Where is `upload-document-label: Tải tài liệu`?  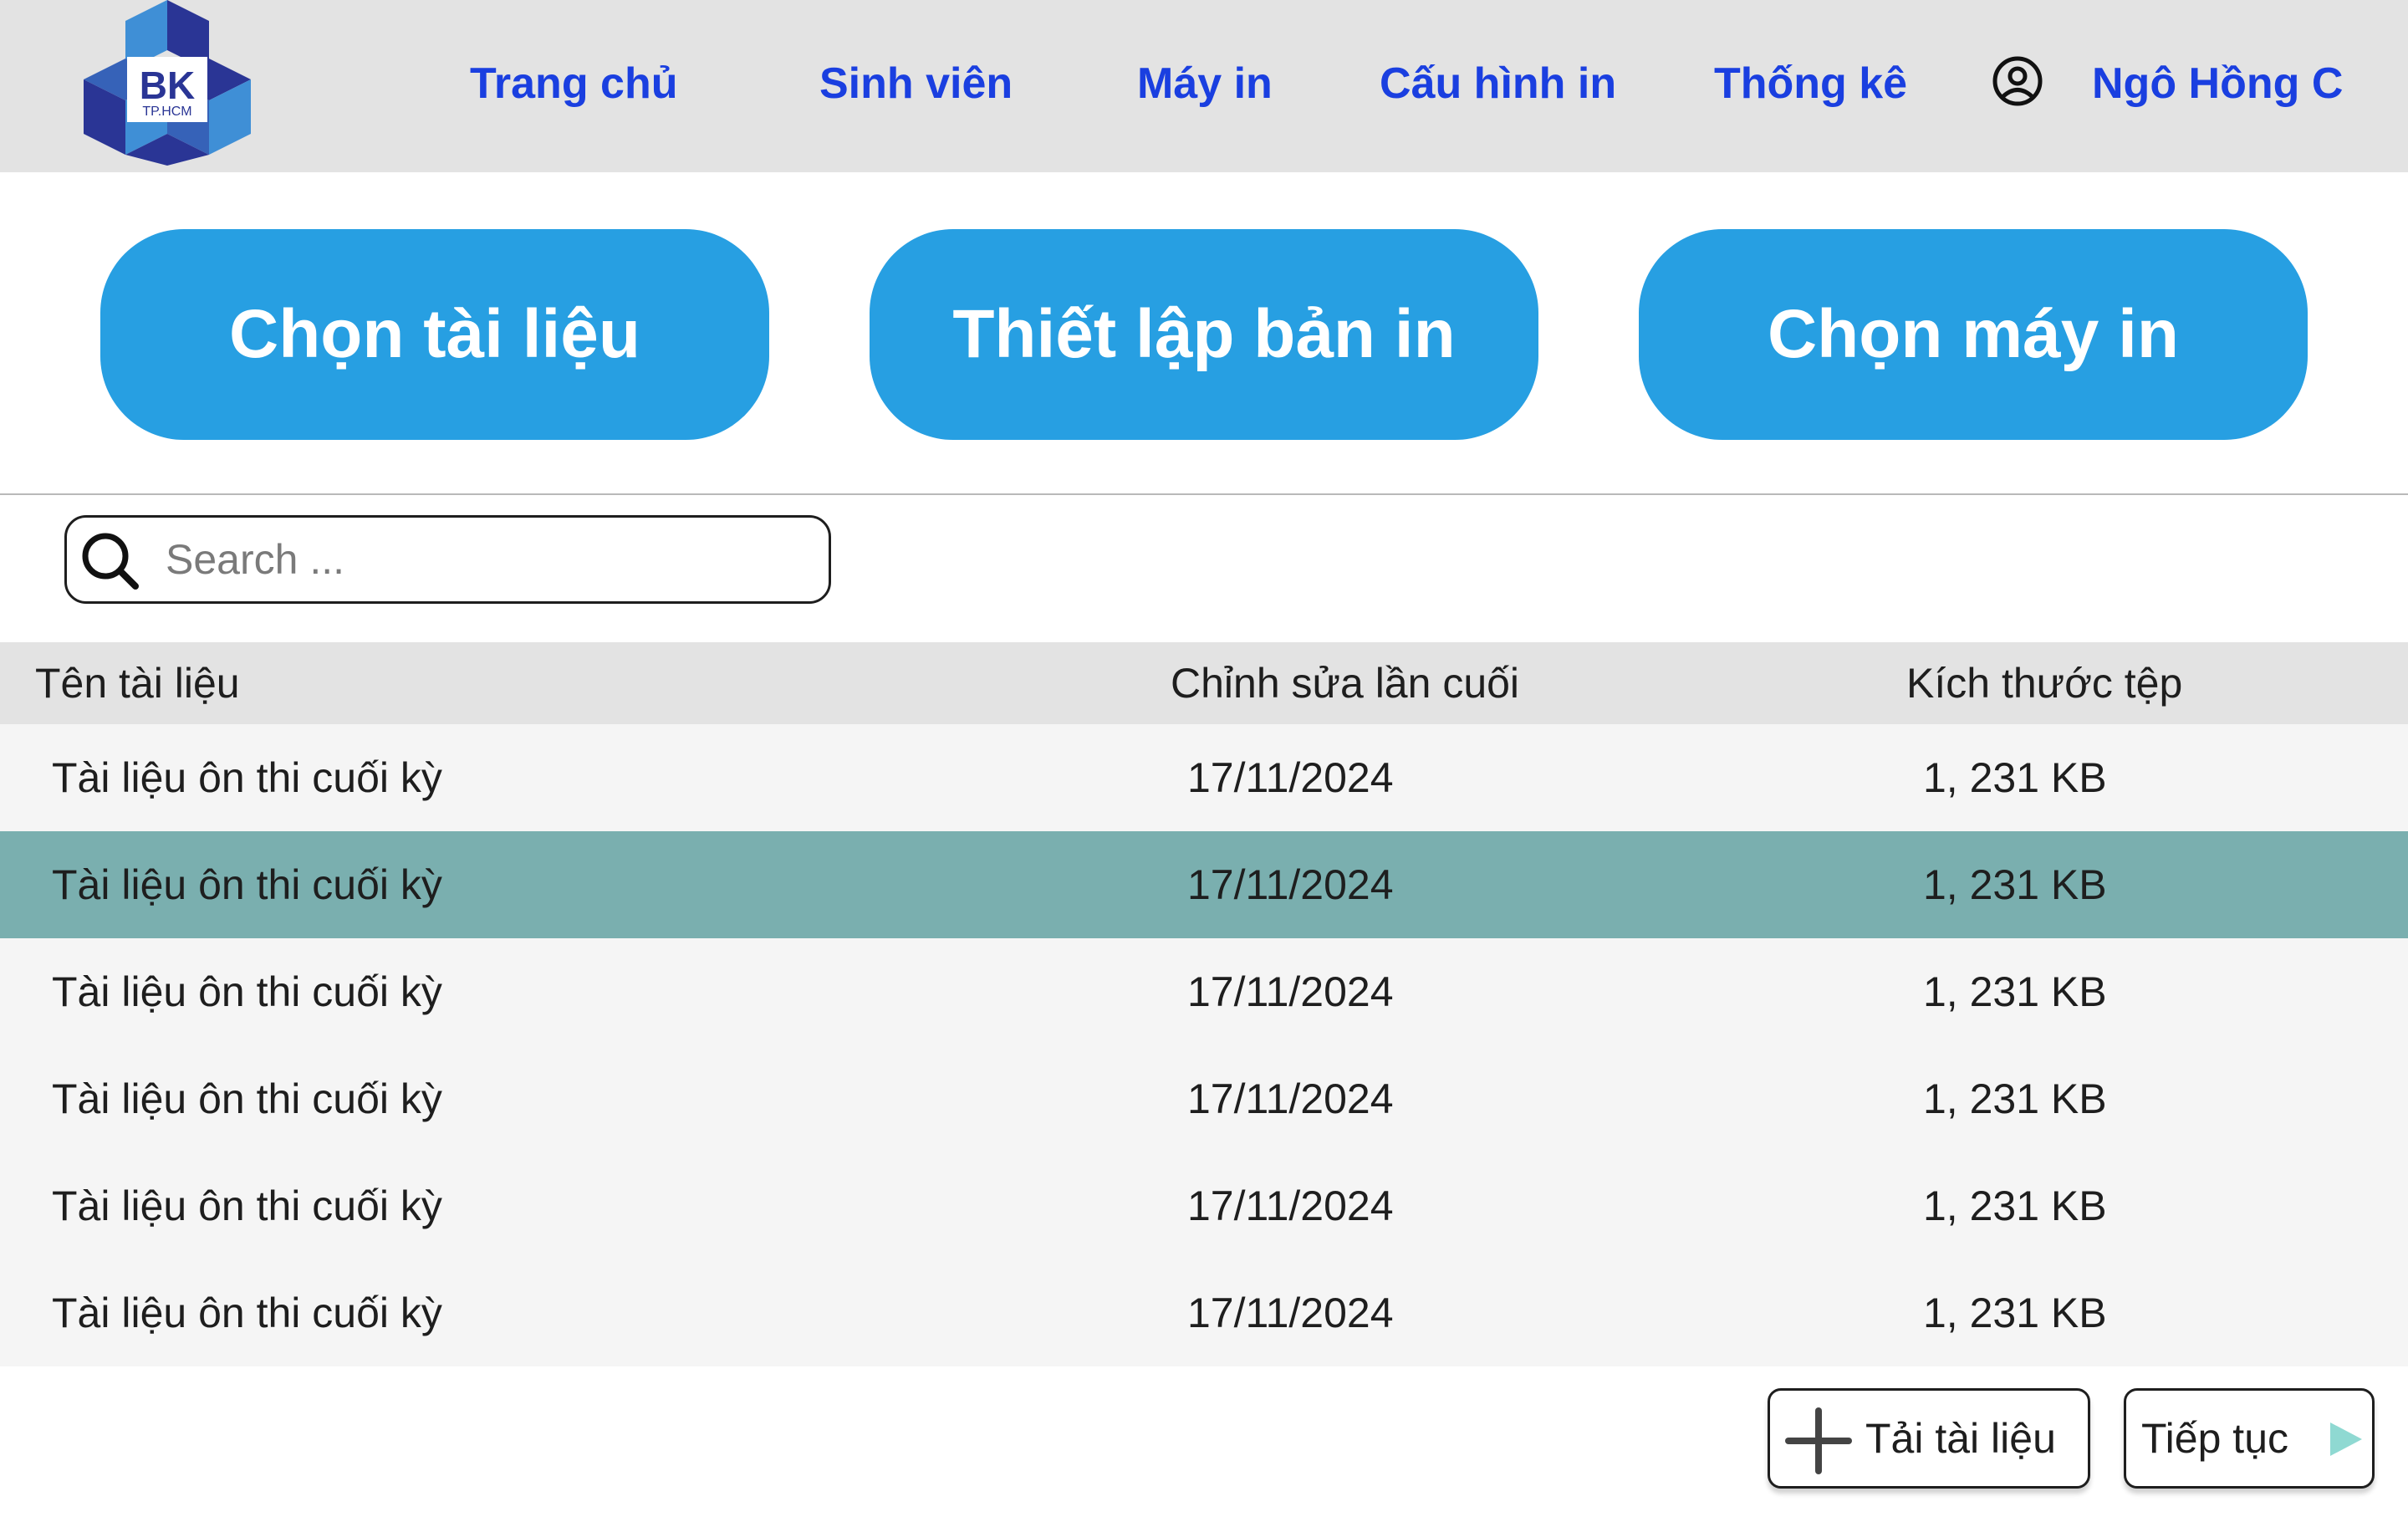
upload-document-label: Tải tài liệu is located at coordinates (1961, 1439).